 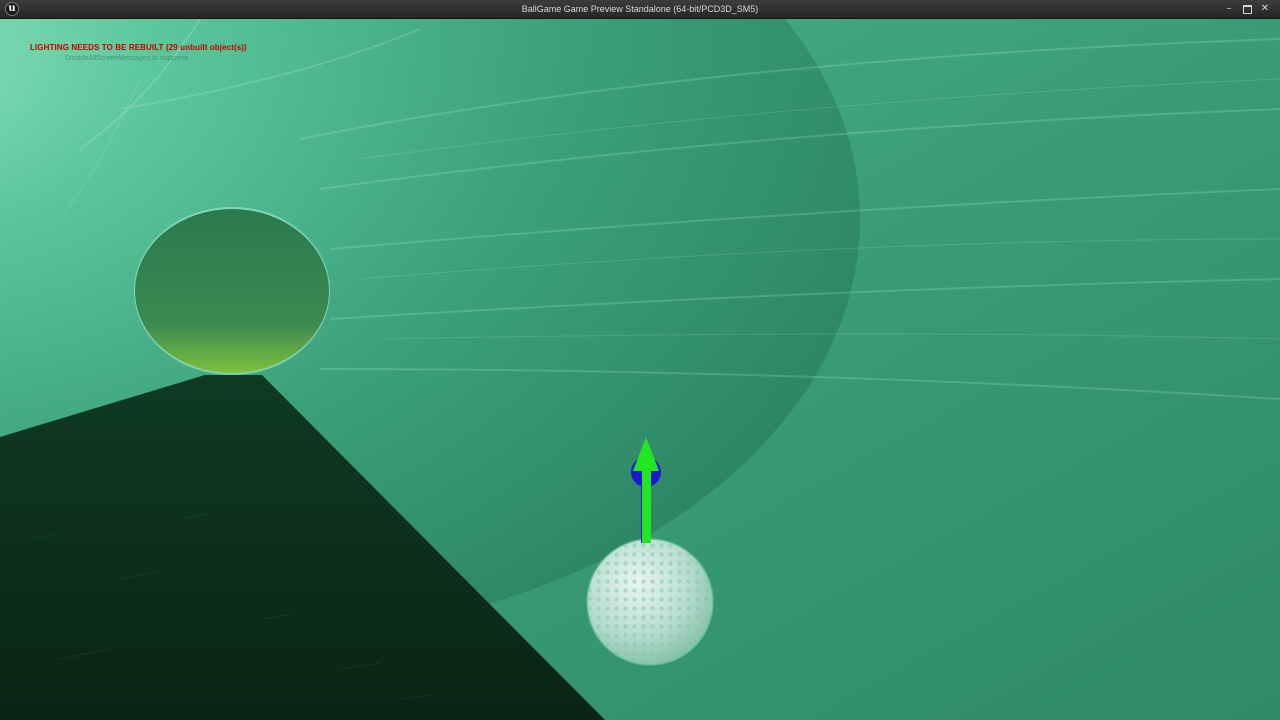 What do you see at coordinates (1229, 9) in the screenshot?
I see `minimize-button: –` at bounding box center [1229, 9].